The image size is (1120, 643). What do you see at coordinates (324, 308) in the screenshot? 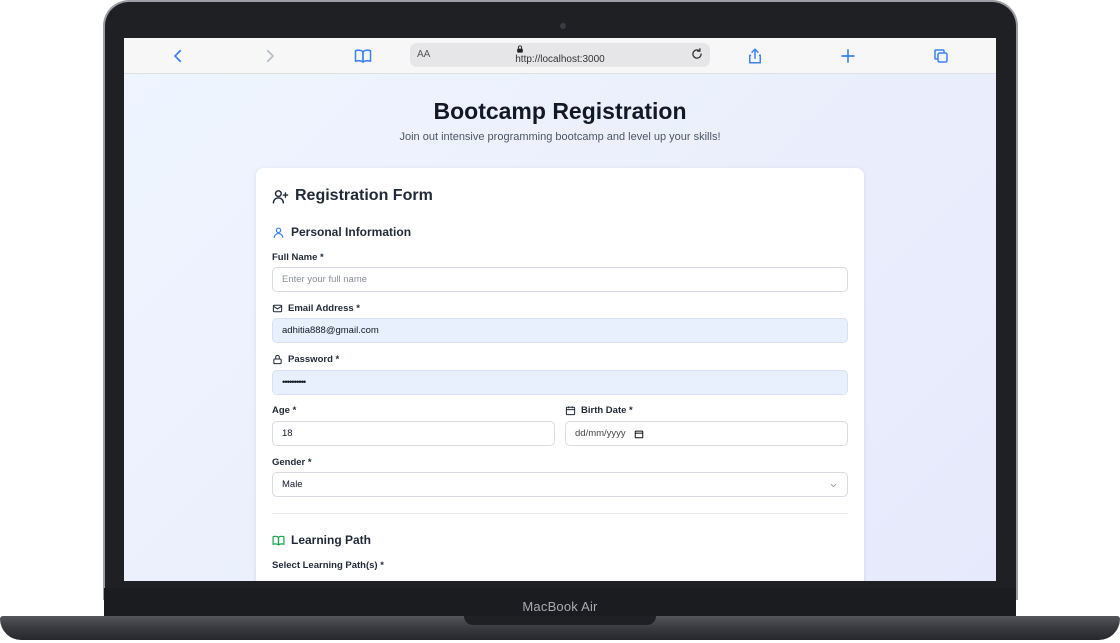
I see `email-label-text: Email Address *` at bounding box center [324, 308].